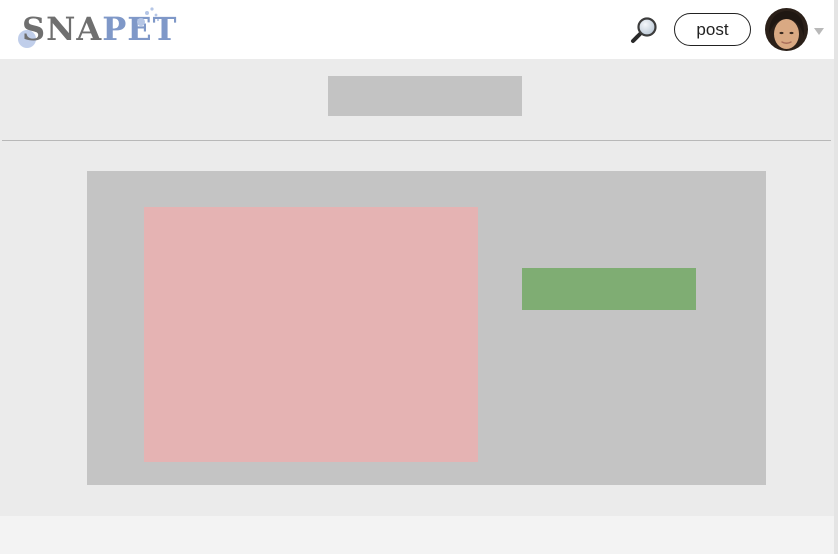  I want to click on action-button-placeholder, so click(609, 289).